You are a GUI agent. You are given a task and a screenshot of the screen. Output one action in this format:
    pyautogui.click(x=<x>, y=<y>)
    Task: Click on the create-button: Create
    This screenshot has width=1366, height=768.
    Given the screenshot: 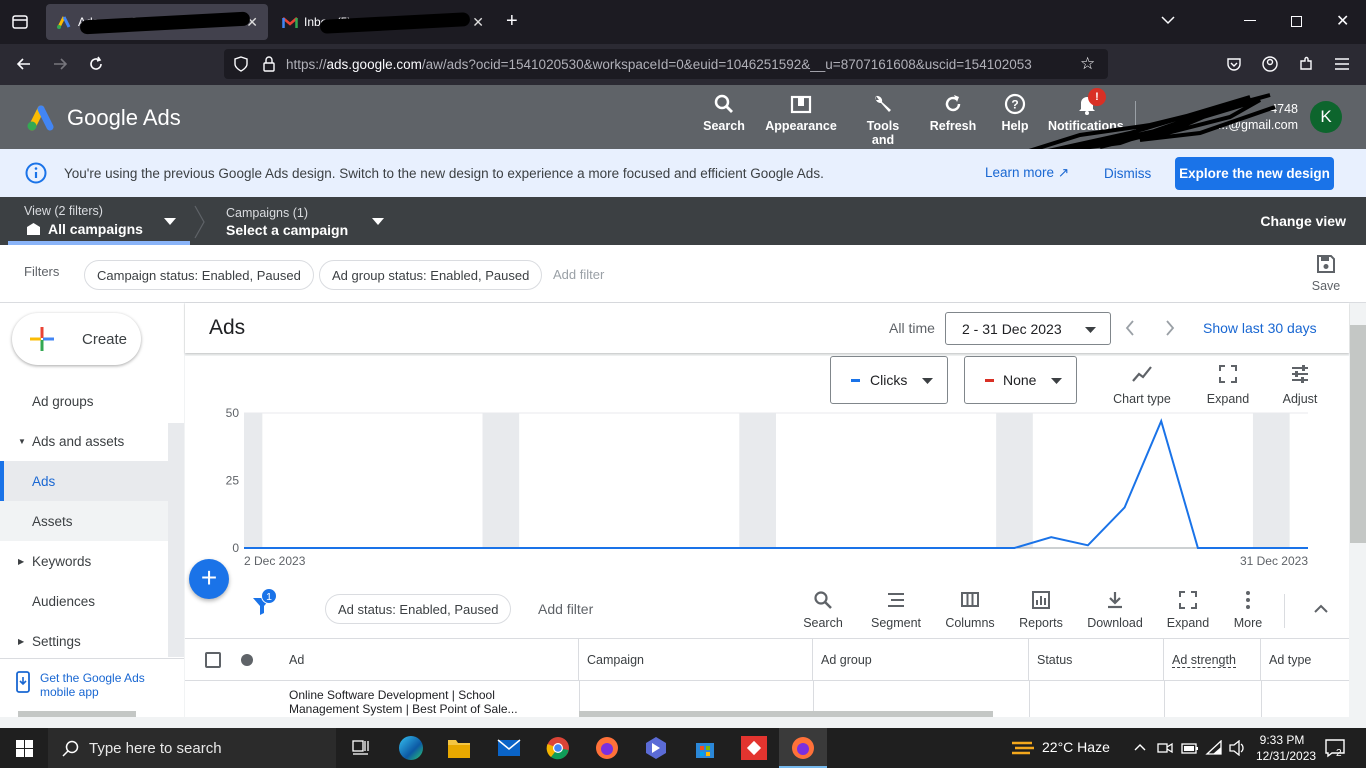 What is the action you would take?
    pyautogui.click(x=76, y=339)
    